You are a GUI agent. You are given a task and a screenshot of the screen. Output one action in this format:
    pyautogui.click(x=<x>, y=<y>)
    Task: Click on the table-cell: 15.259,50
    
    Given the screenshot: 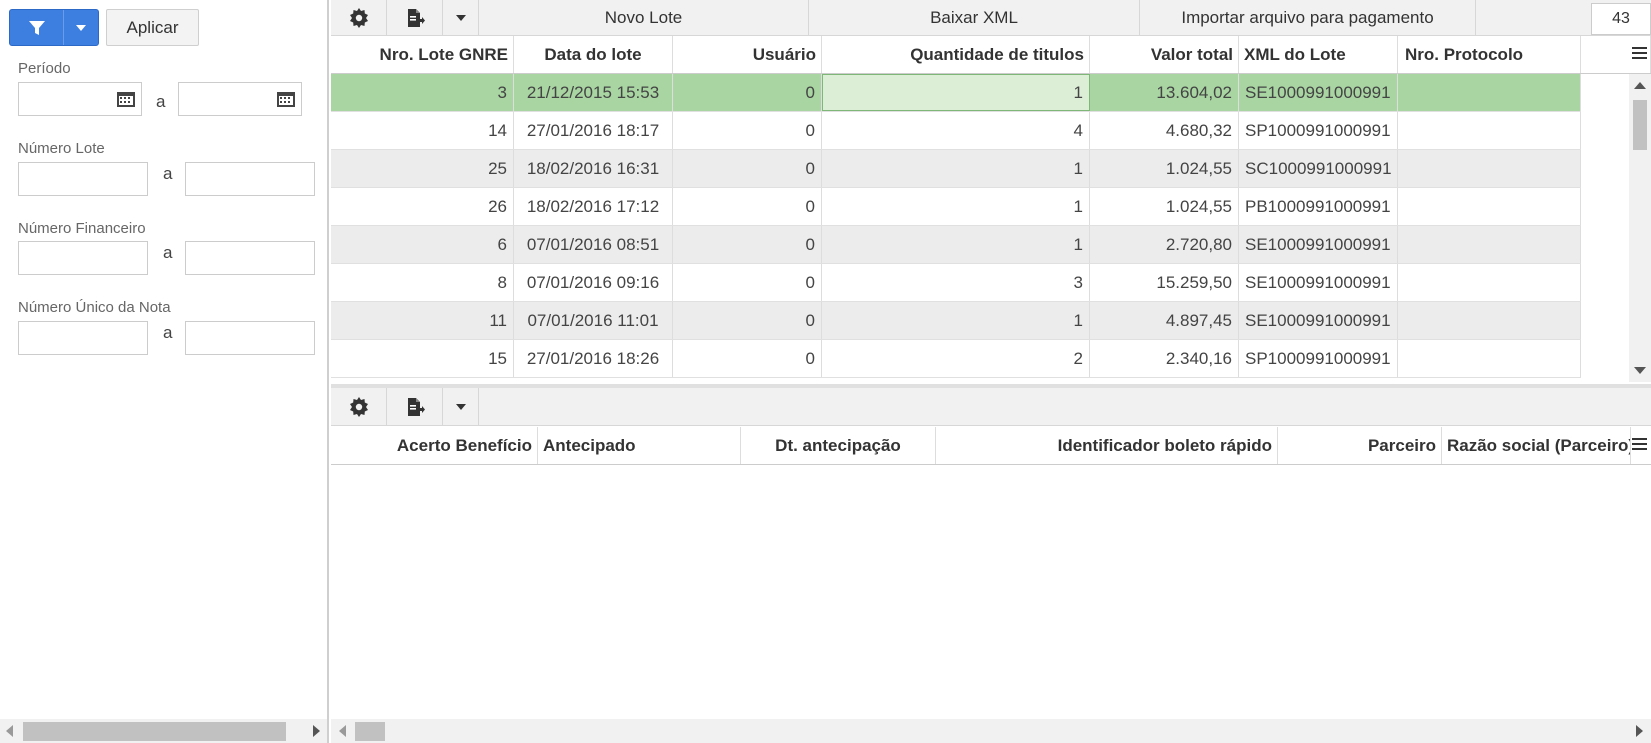 What is the action you would take?
    pyautogui.click(x=1164, y=282)
    